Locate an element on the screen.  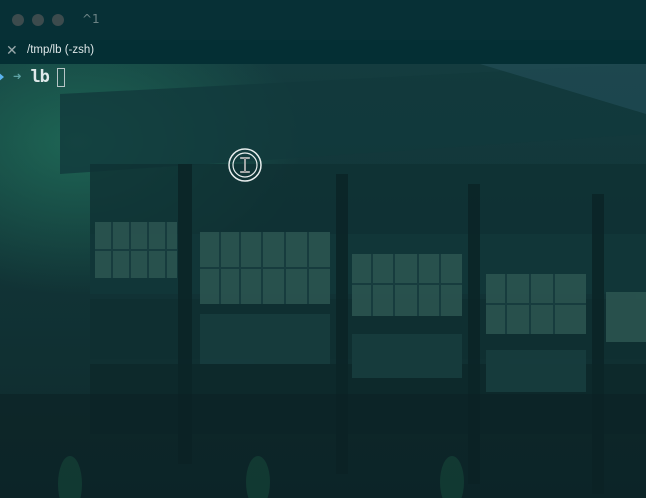
prompt-arrow-icon: ➜ is located at coordinates (17, 77).